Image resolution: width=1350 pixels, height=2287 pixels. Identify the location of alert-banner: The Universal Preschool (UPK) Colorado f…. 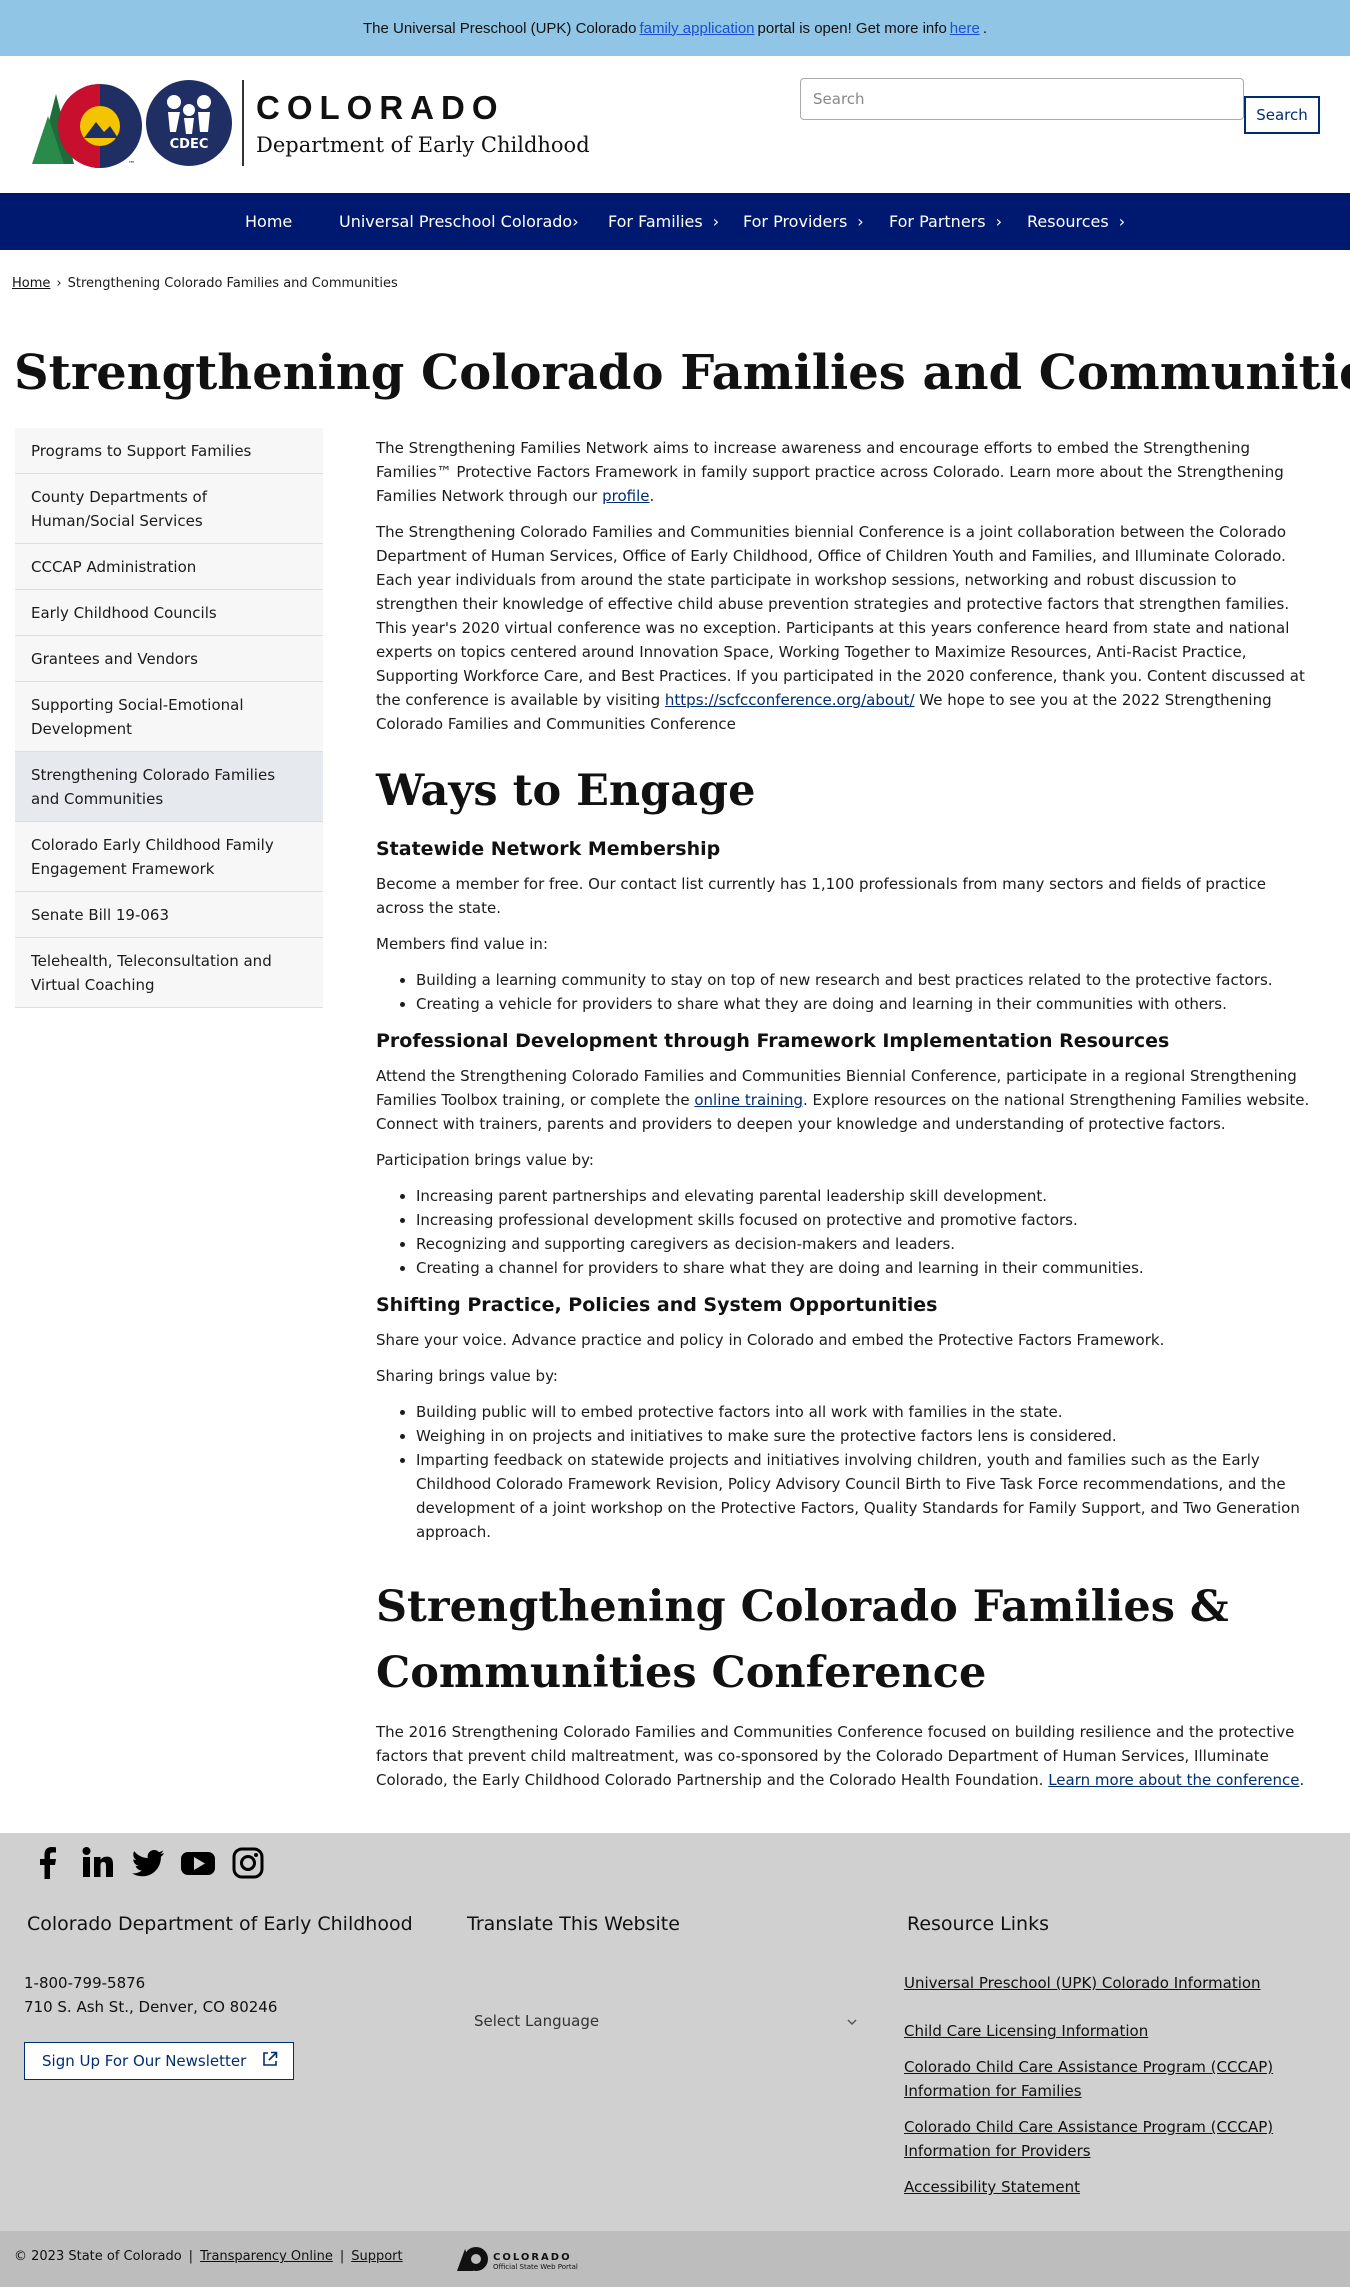
(675, 28).